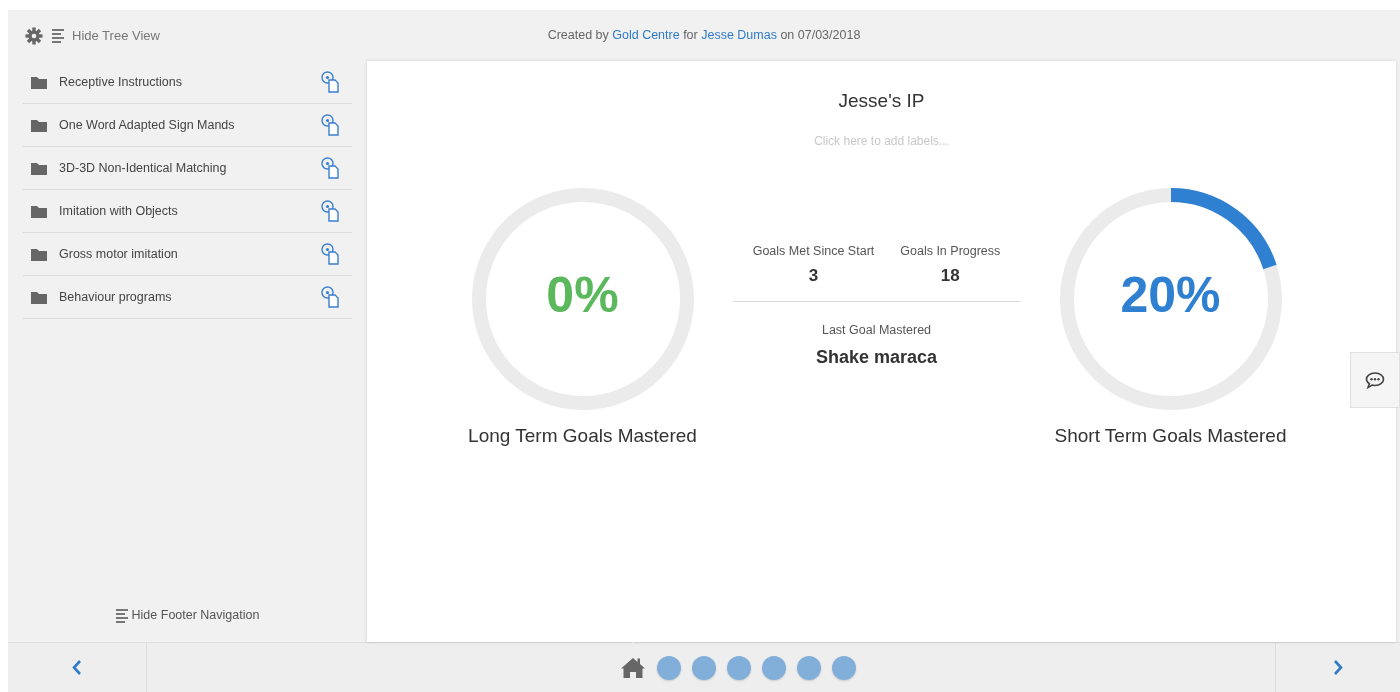 Image resolution: width=1400 pixels, height=692 pixels. I want to click on author-link: Gold Centre, so click(646, 35).